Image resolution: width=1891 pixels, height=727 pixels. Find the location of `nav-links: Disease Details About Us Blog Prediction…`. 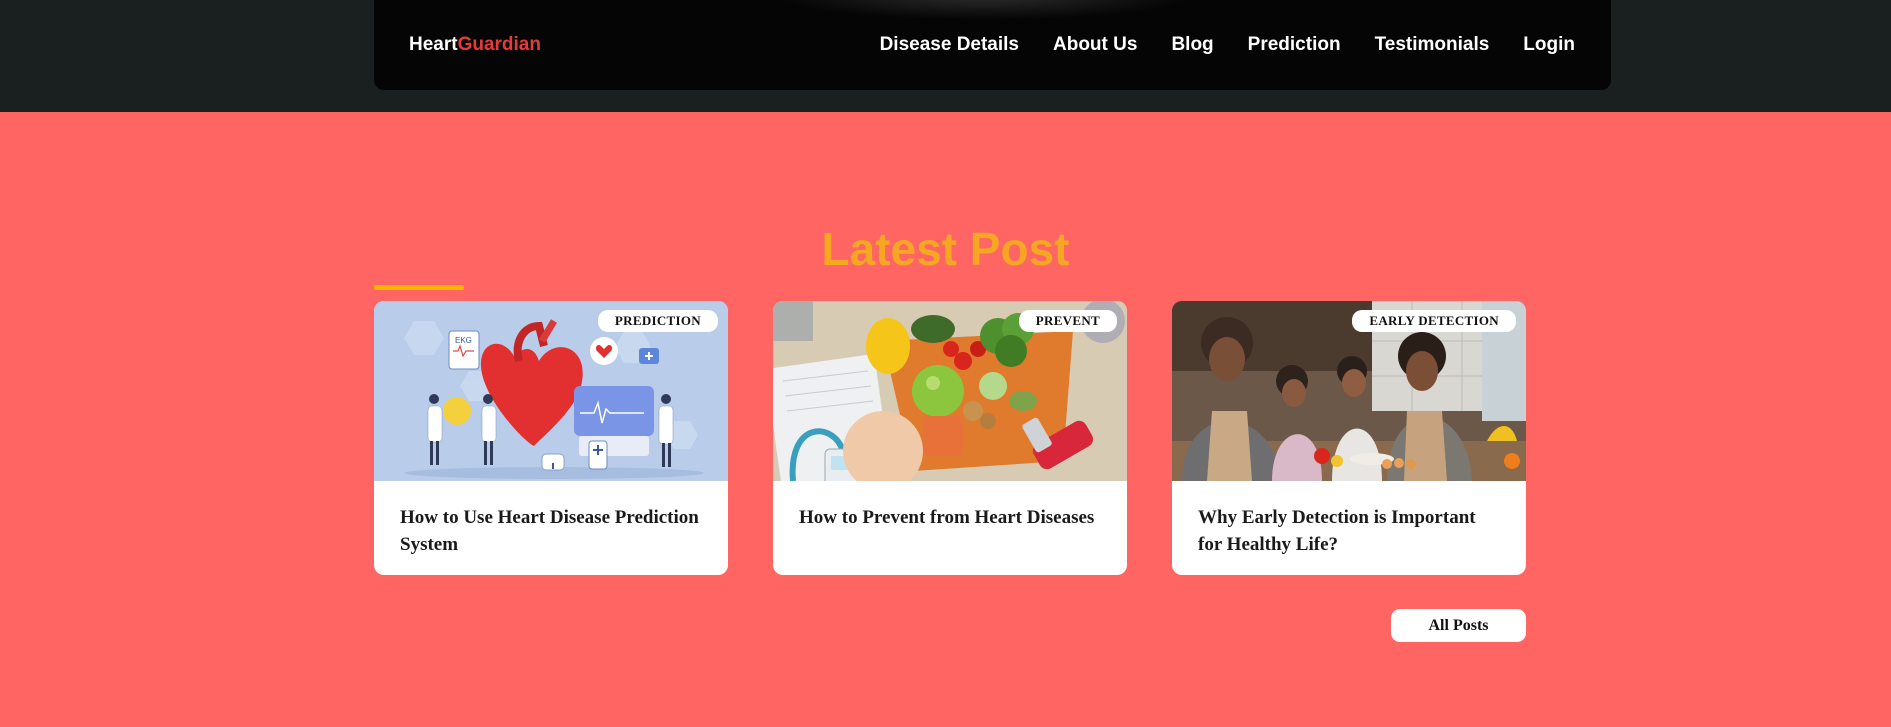

nav-links: Disease Details About Us Blog Prediction… is located at coordinates (1227, 45).